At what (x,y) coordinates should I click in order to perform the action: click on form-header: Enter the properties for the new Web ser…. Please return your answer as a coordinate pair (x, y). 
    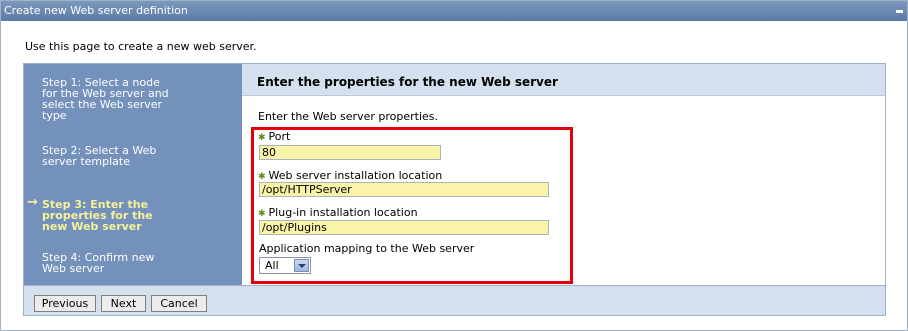
    Looking at the image, I should click on (563, 80).